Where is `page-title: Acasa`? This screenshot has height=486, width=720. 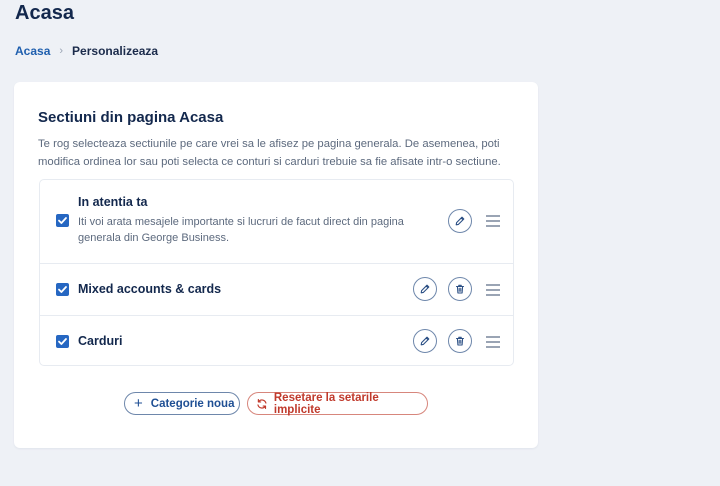
page-title: Acasa is located at coordinates (44, 13).